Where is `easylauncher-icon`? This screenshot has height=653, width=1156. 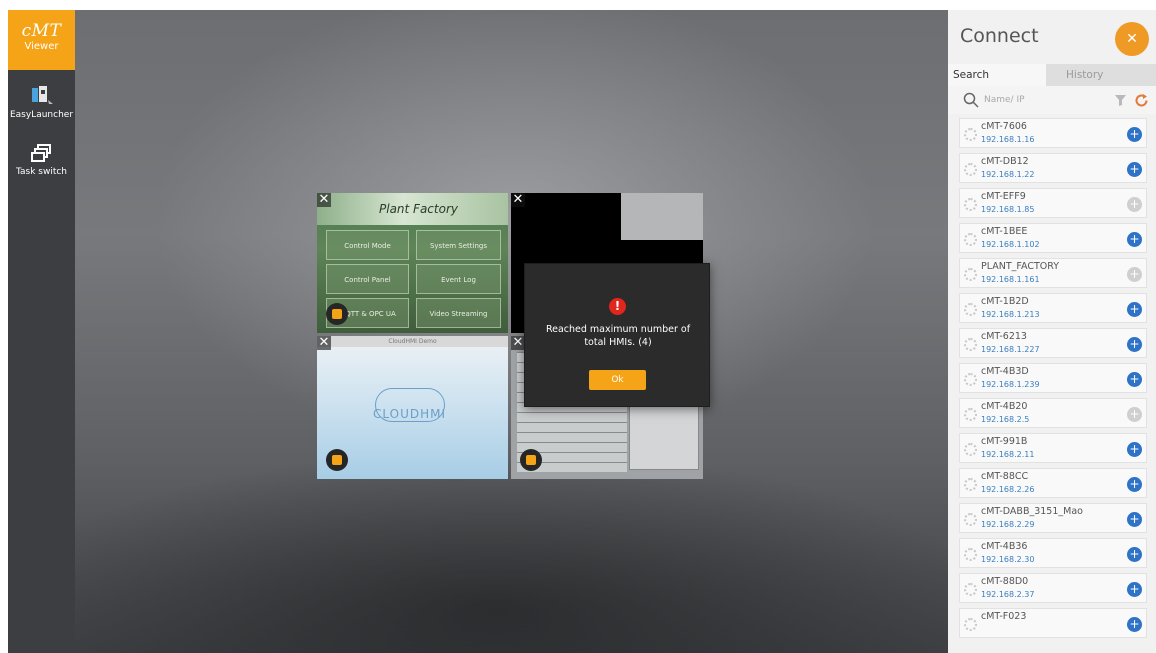 easylauncher-icon is located at coordinates (42, 95).